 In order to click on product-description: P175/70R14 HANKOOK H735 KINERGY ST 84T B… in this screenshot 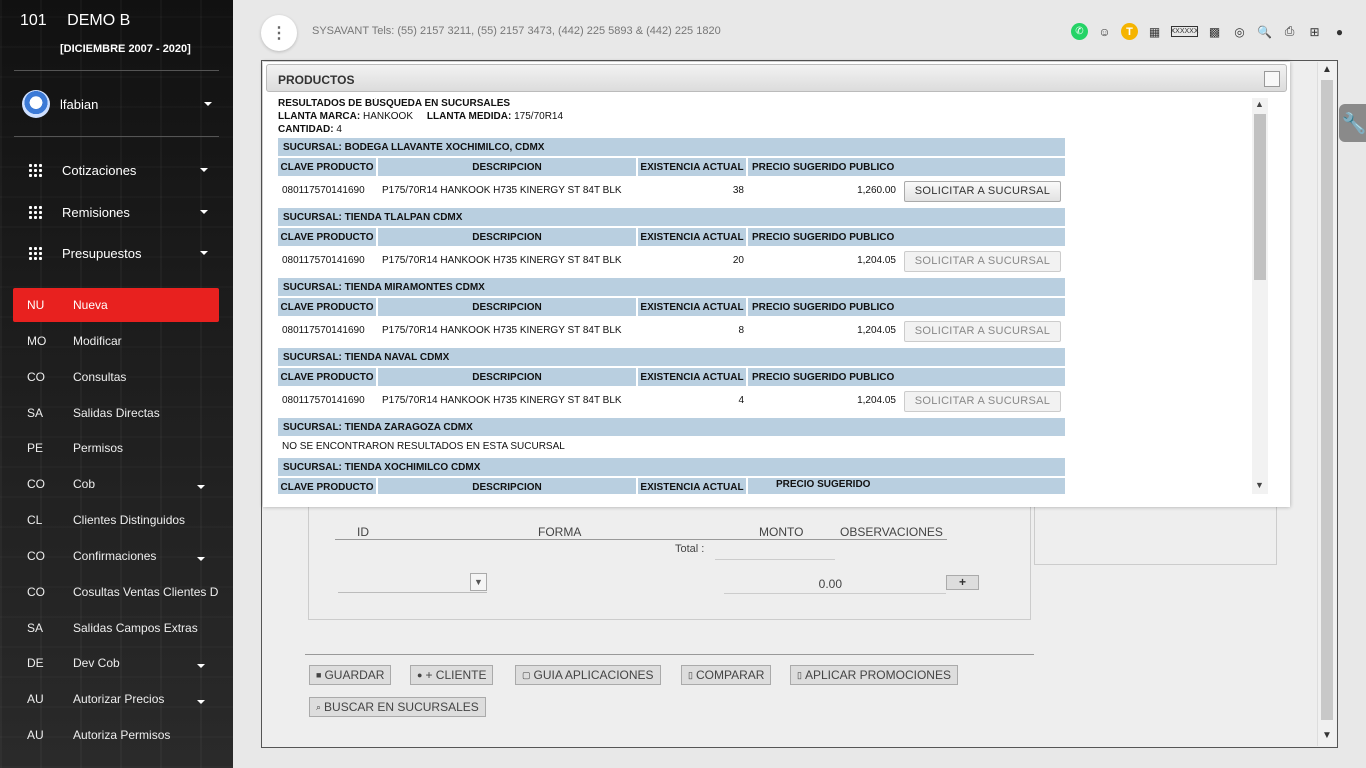, I will do `click(502, 260)`.